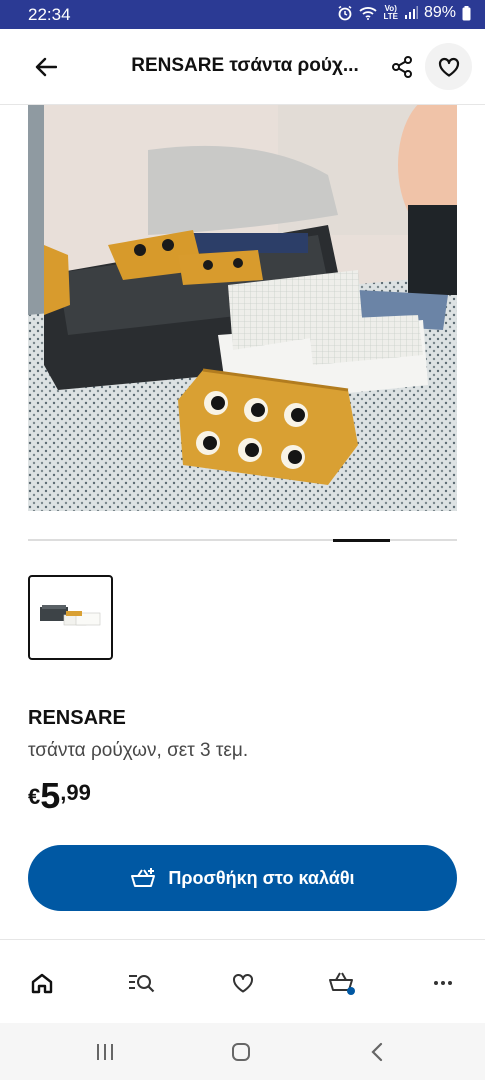  I want to click on tab-favorites, so click(243, 983).